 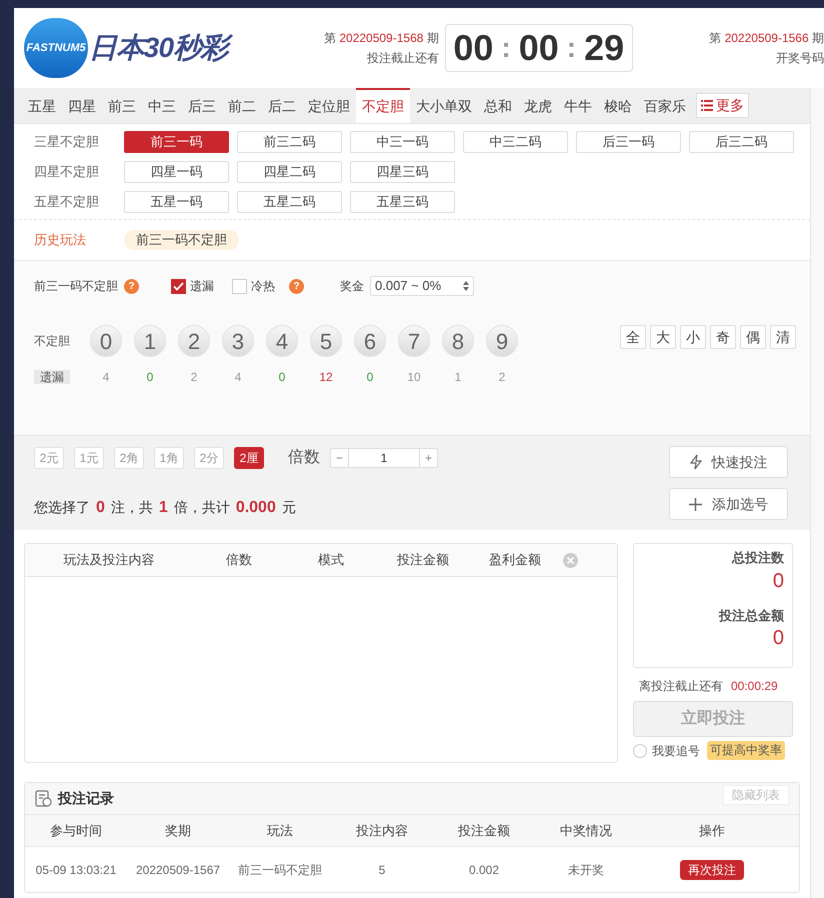 What do you see at coordinates (383, 105) in the screenshot?
I see `play-tab: 不定胆` at bounding box center [383, 105].